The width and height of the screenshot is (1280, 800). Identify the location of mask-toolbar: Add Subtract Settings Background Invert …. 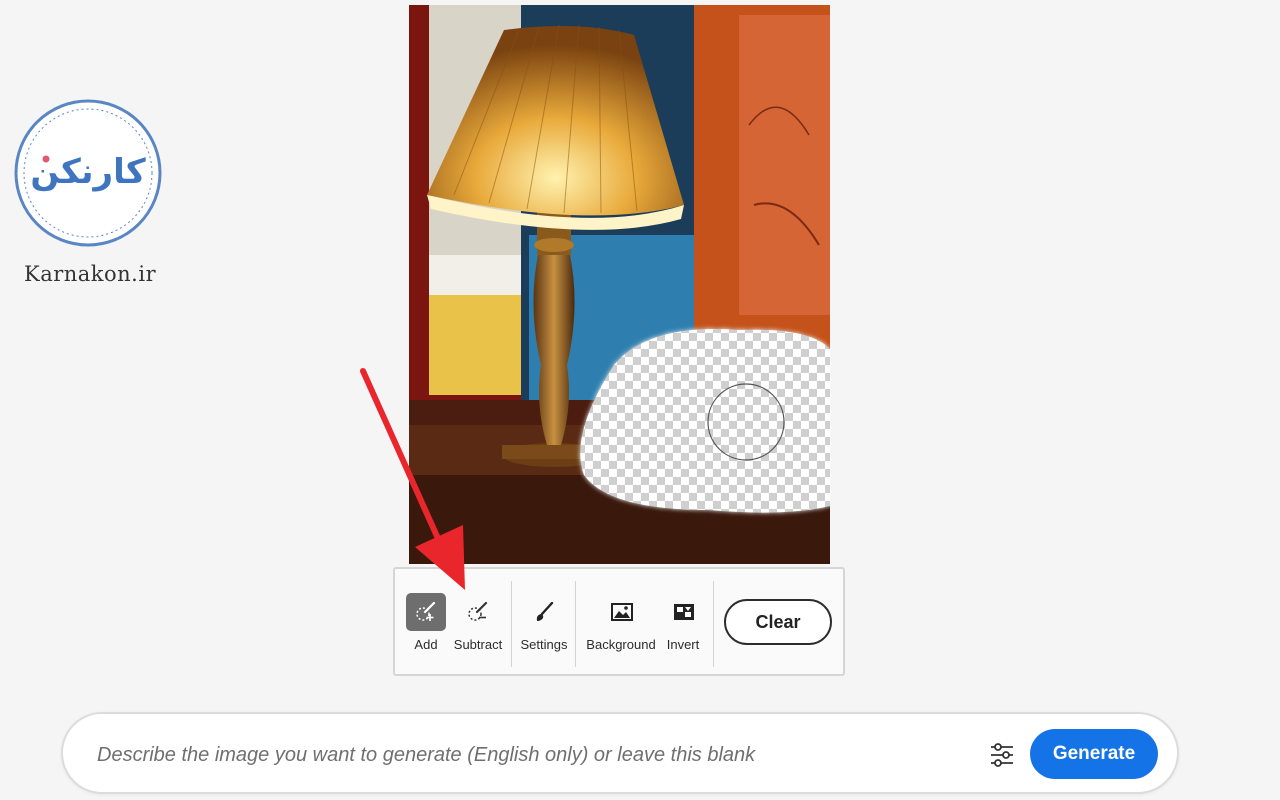
(619, 621).